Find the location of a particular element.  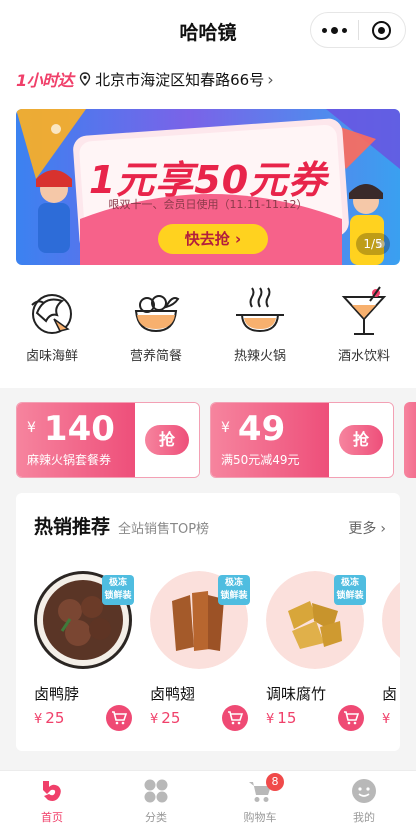

product-price: ¥15 is located at coordinates (281, 718).